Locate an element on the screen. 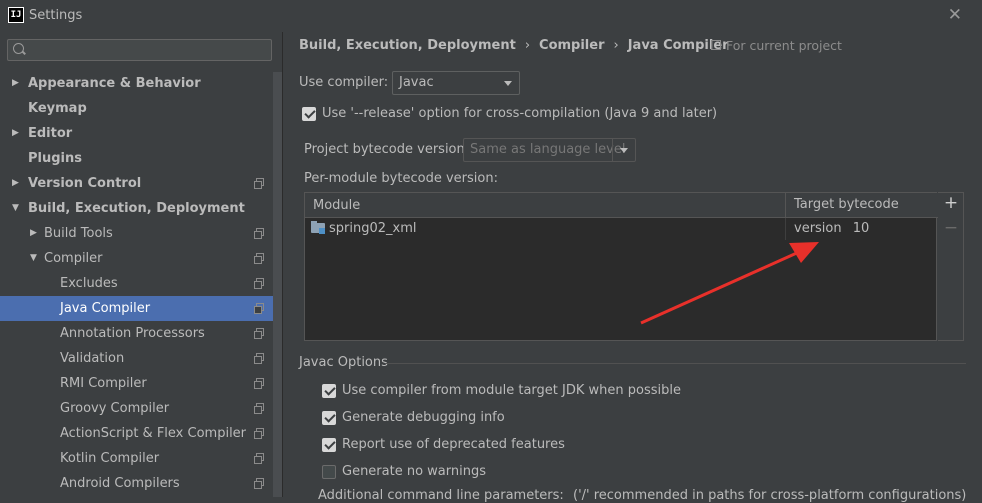 The image size is (982, 503). sidebar-item-label: Excludes is located at coordinates (89, 283).